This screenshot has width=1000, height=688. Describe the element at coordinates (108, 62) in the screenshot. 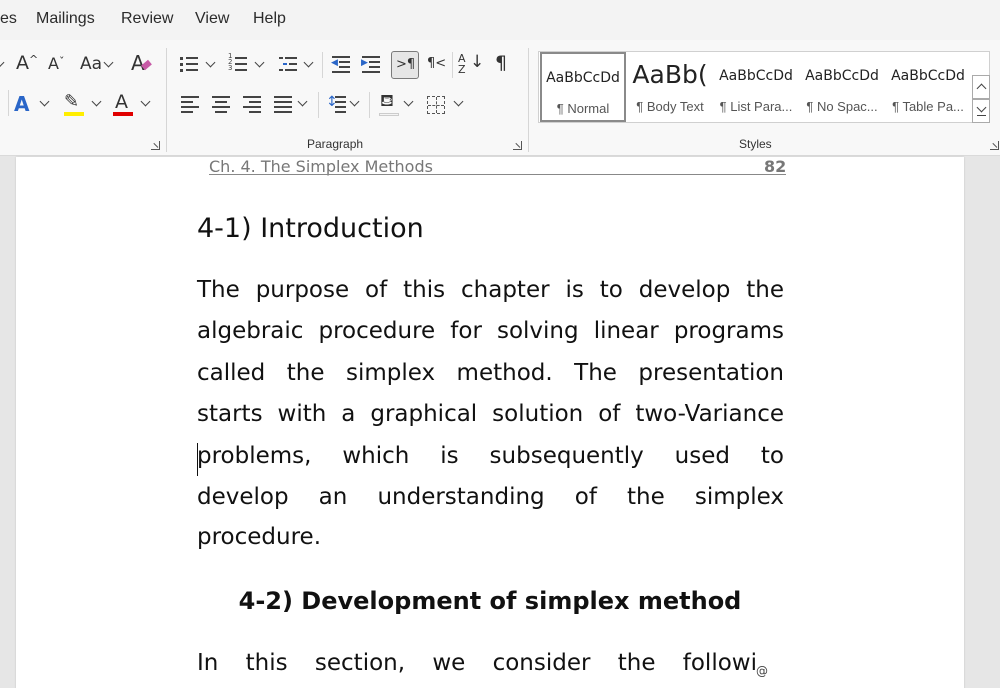

I see `change-case-dropdown-icon` at that location.